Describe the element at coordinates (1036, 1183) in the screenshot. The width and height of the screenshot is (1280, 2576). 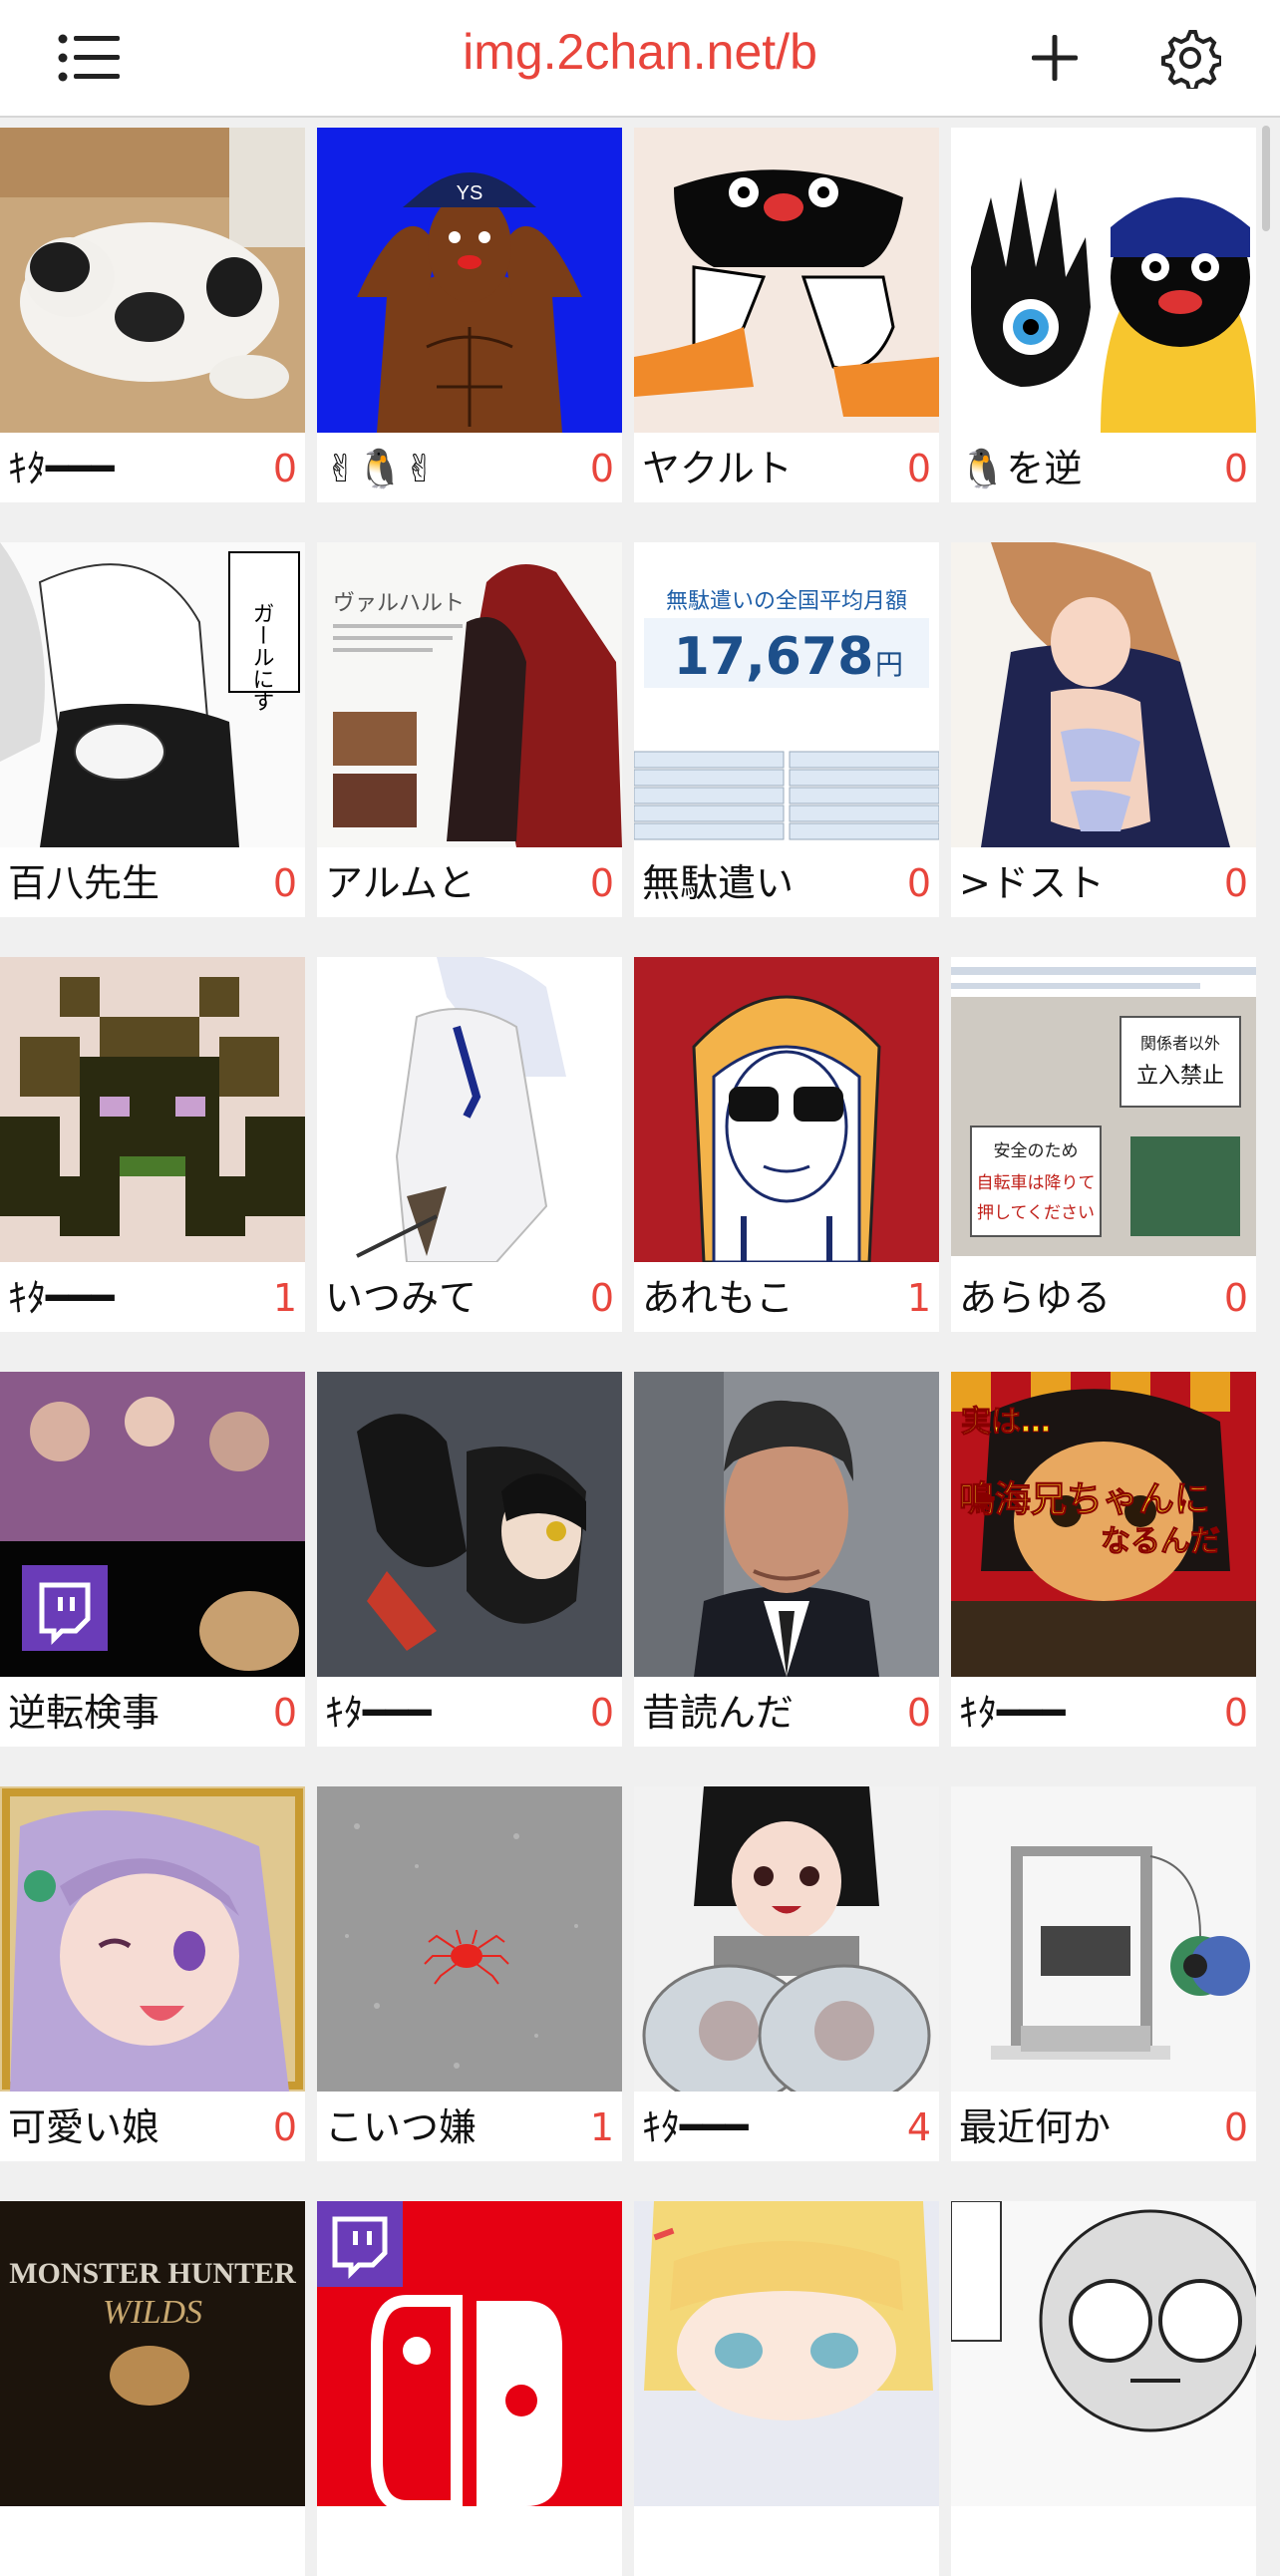
I see `sign-text-4: 自転車は降りて` at that location.